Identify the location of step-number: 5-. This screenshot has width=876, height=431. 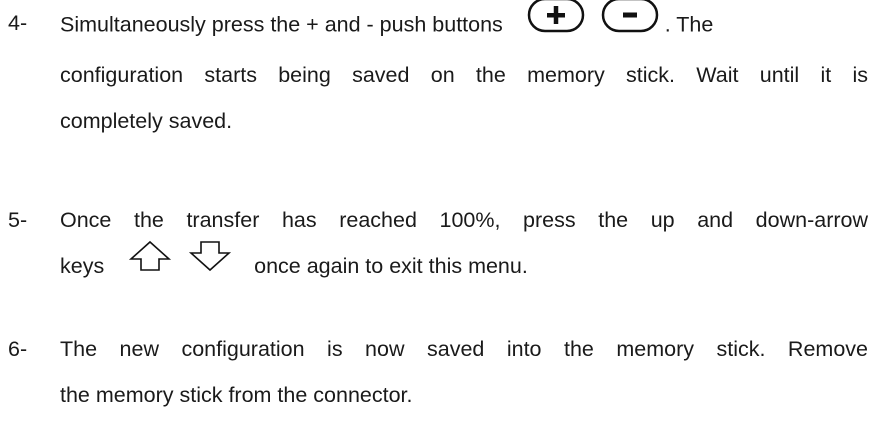
(18, 220).